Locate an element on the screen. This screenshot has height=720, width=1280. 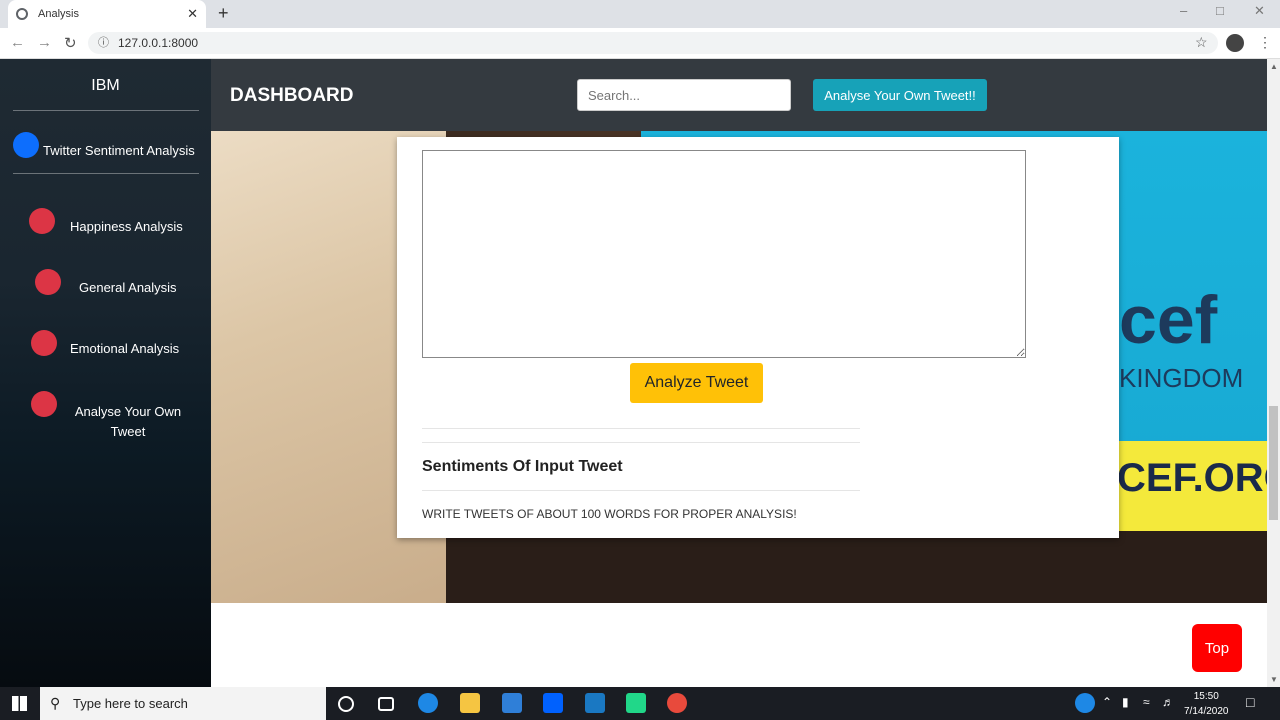
scroll-up-icon: ▲ is located at coordinates (1274, 66).